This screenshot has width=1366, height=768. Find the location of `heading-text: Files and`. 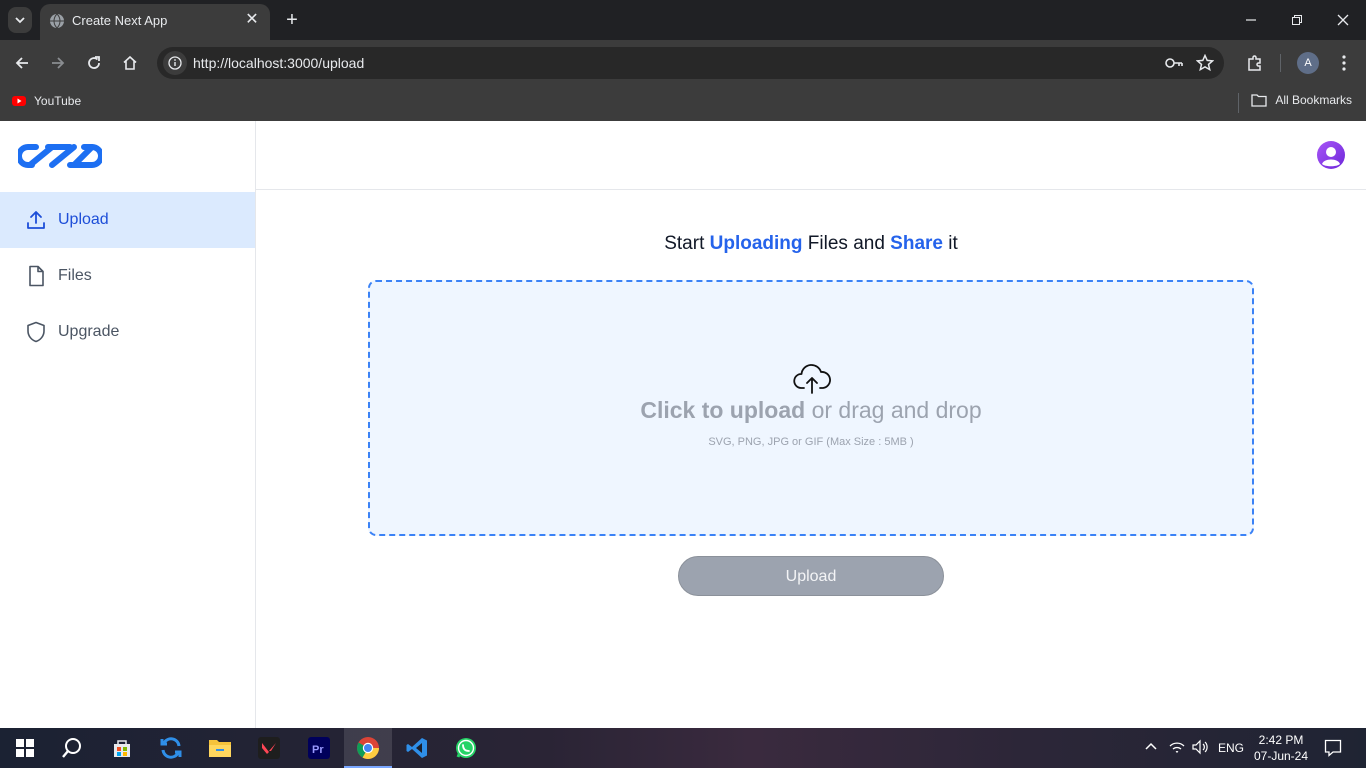

heading-text: Files and is located at coordinates (846, 243).